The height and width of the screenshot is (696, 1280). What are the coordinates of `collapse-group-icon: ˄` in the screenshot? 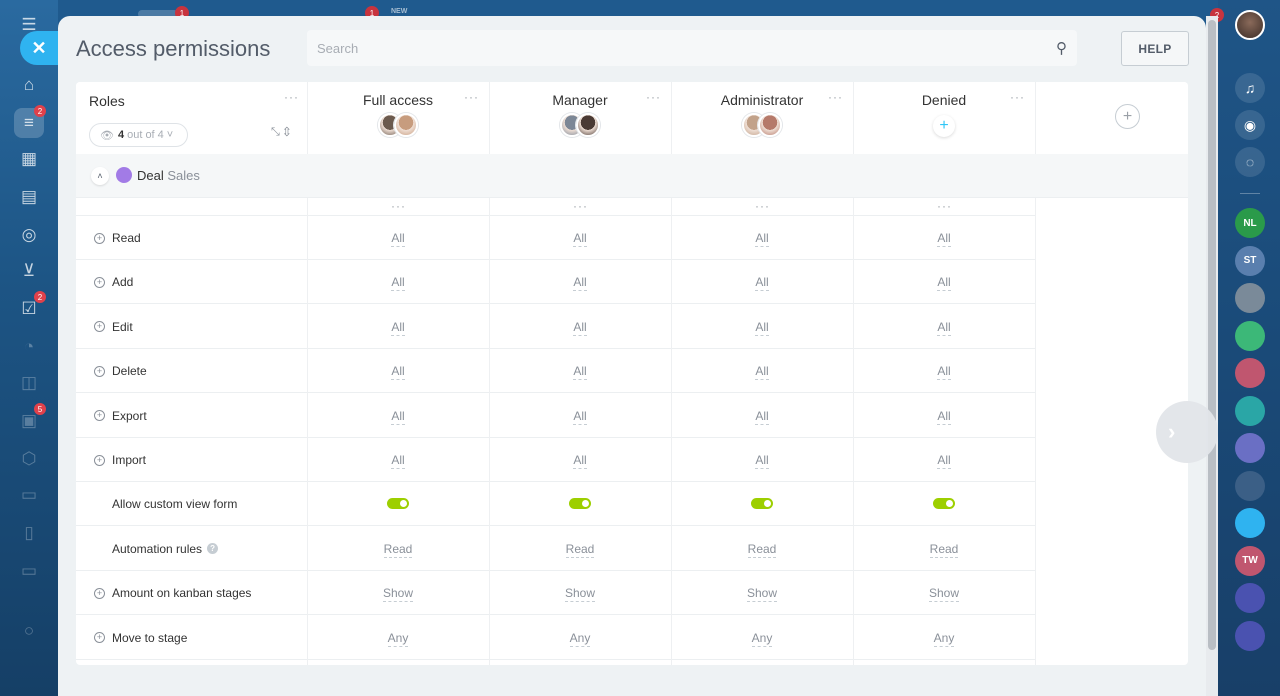 It's located at (100, 176).